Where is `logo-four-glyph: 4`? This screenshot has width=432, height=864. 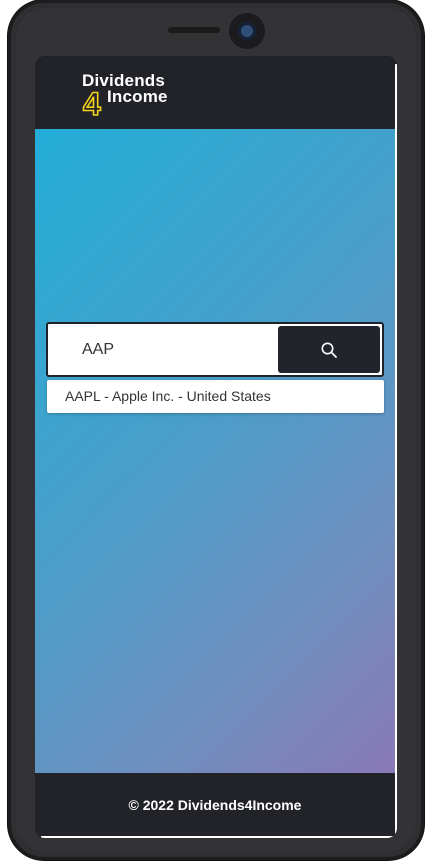
logo-four-glyph: 4 is located at coordinates (92, 102).